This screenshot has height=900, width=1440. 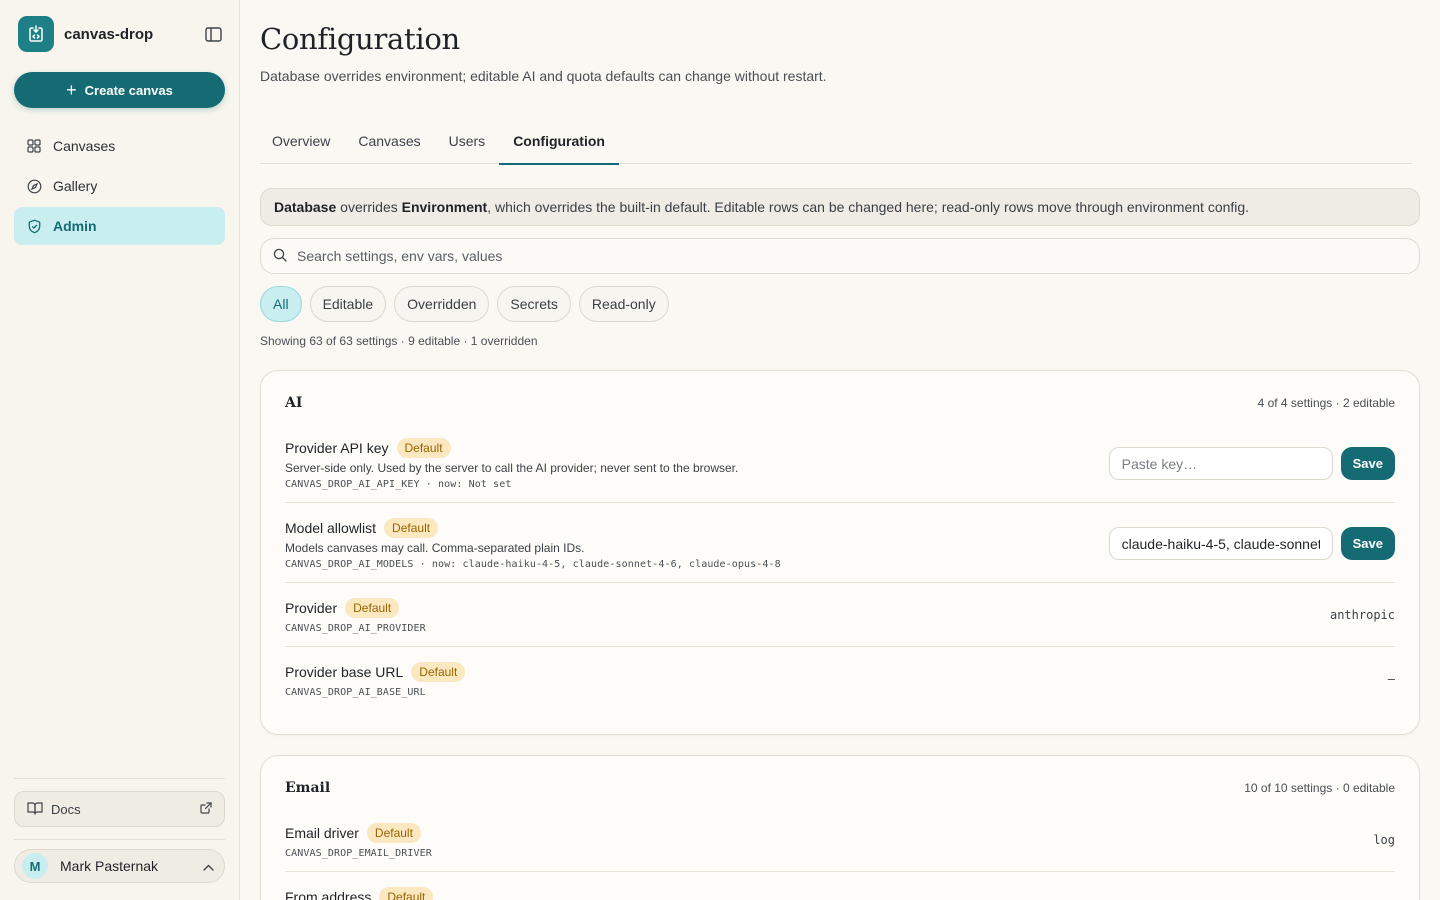 What do you see at coordinates (302, 141) in the screenshot?
I see `tab-overview: Overview` at bounding box center [302, 141].